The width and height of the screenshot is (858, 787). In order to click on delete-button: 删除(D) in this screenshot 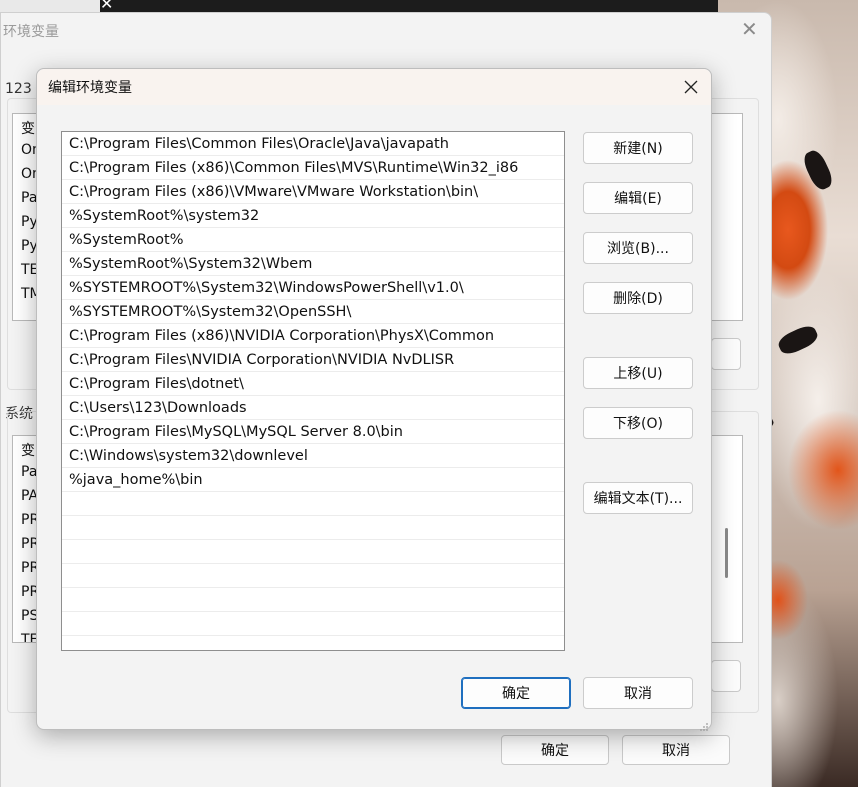, I will do `click(638, 298)`.